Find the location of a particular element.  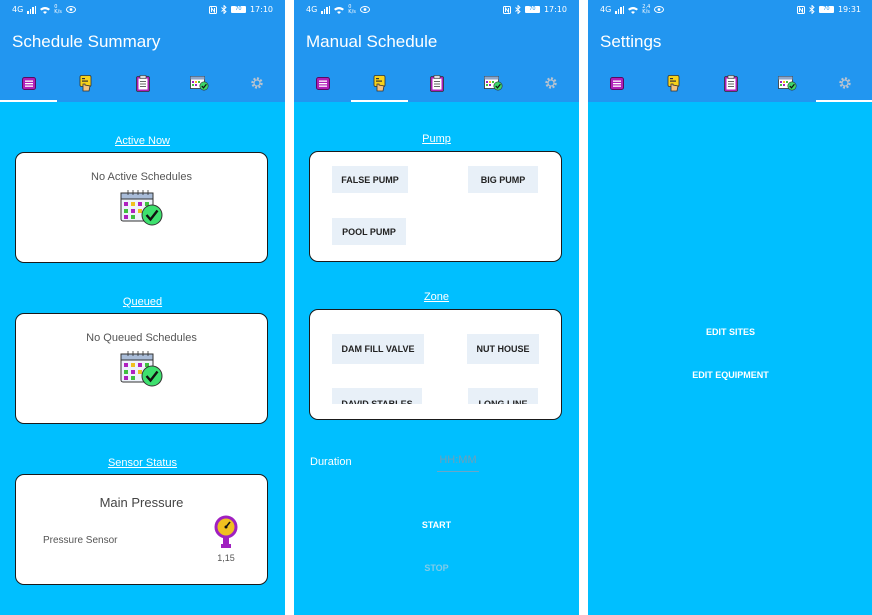

pump-button: FALSE PUMP is located at coordinates (370, 179).